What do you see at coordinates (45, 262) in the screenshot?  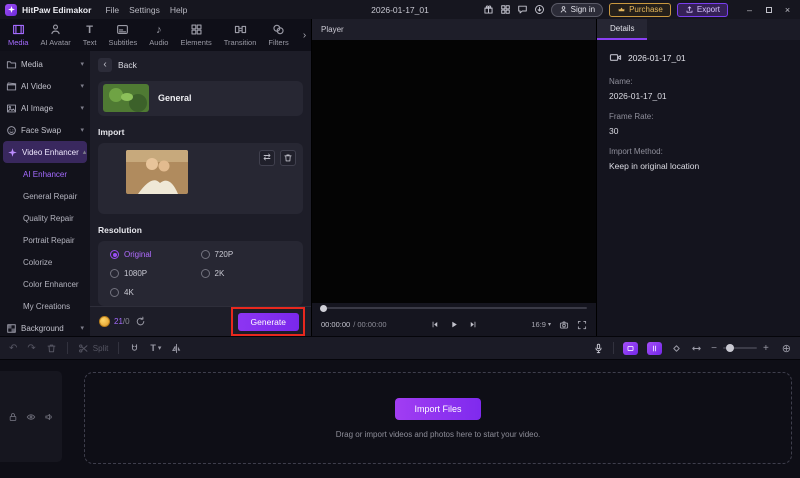 I see `sidebar-subitem-colorize: Colorize` at bounding box center [45, 262].